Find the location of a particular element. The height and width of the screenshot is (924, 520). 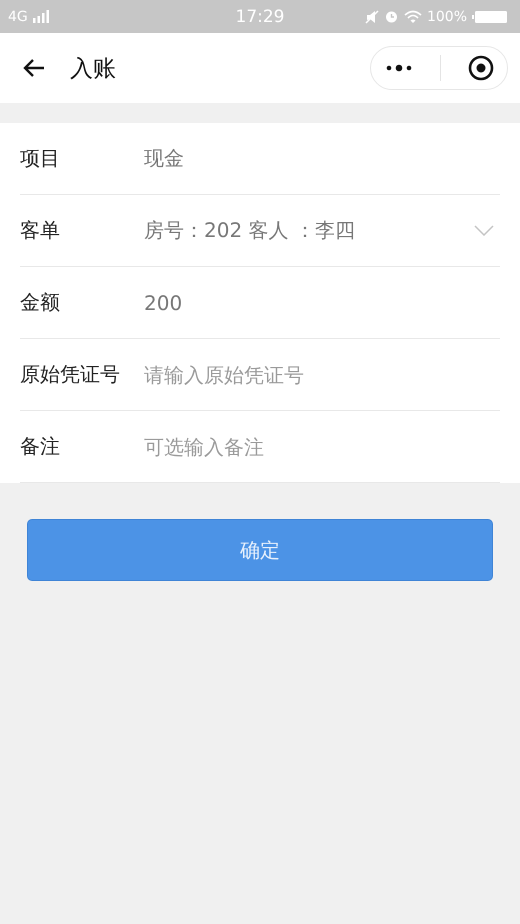

more-icon is located at coordinates (398, 68).